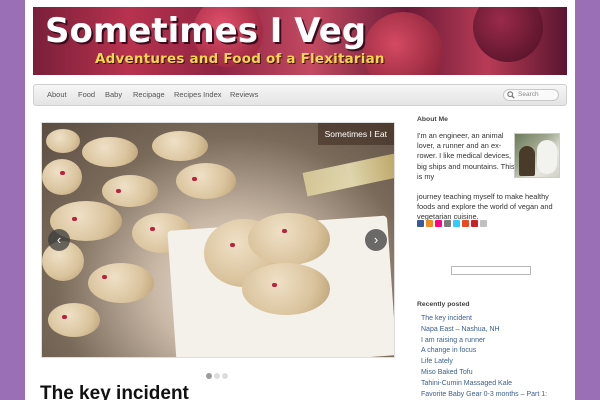 Image resolution: width=600 pixels, height=400 pixels. I want to click on site-title: Sometimes I Veg, so click(206, 31).